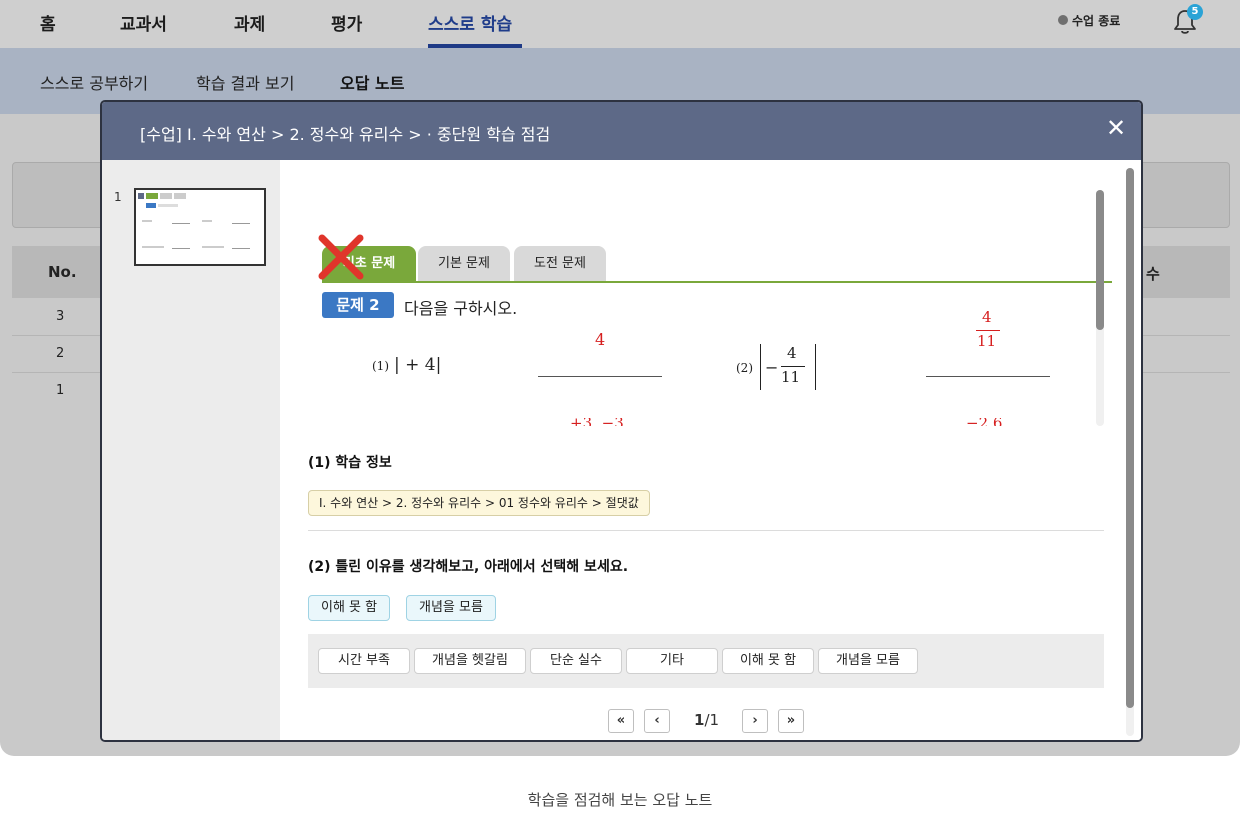 The height and width of the screenshot is (816, 1240). Describe the element at coordinates (380, 366) in the screenshot. I see `part1-label: (1)` at that location.